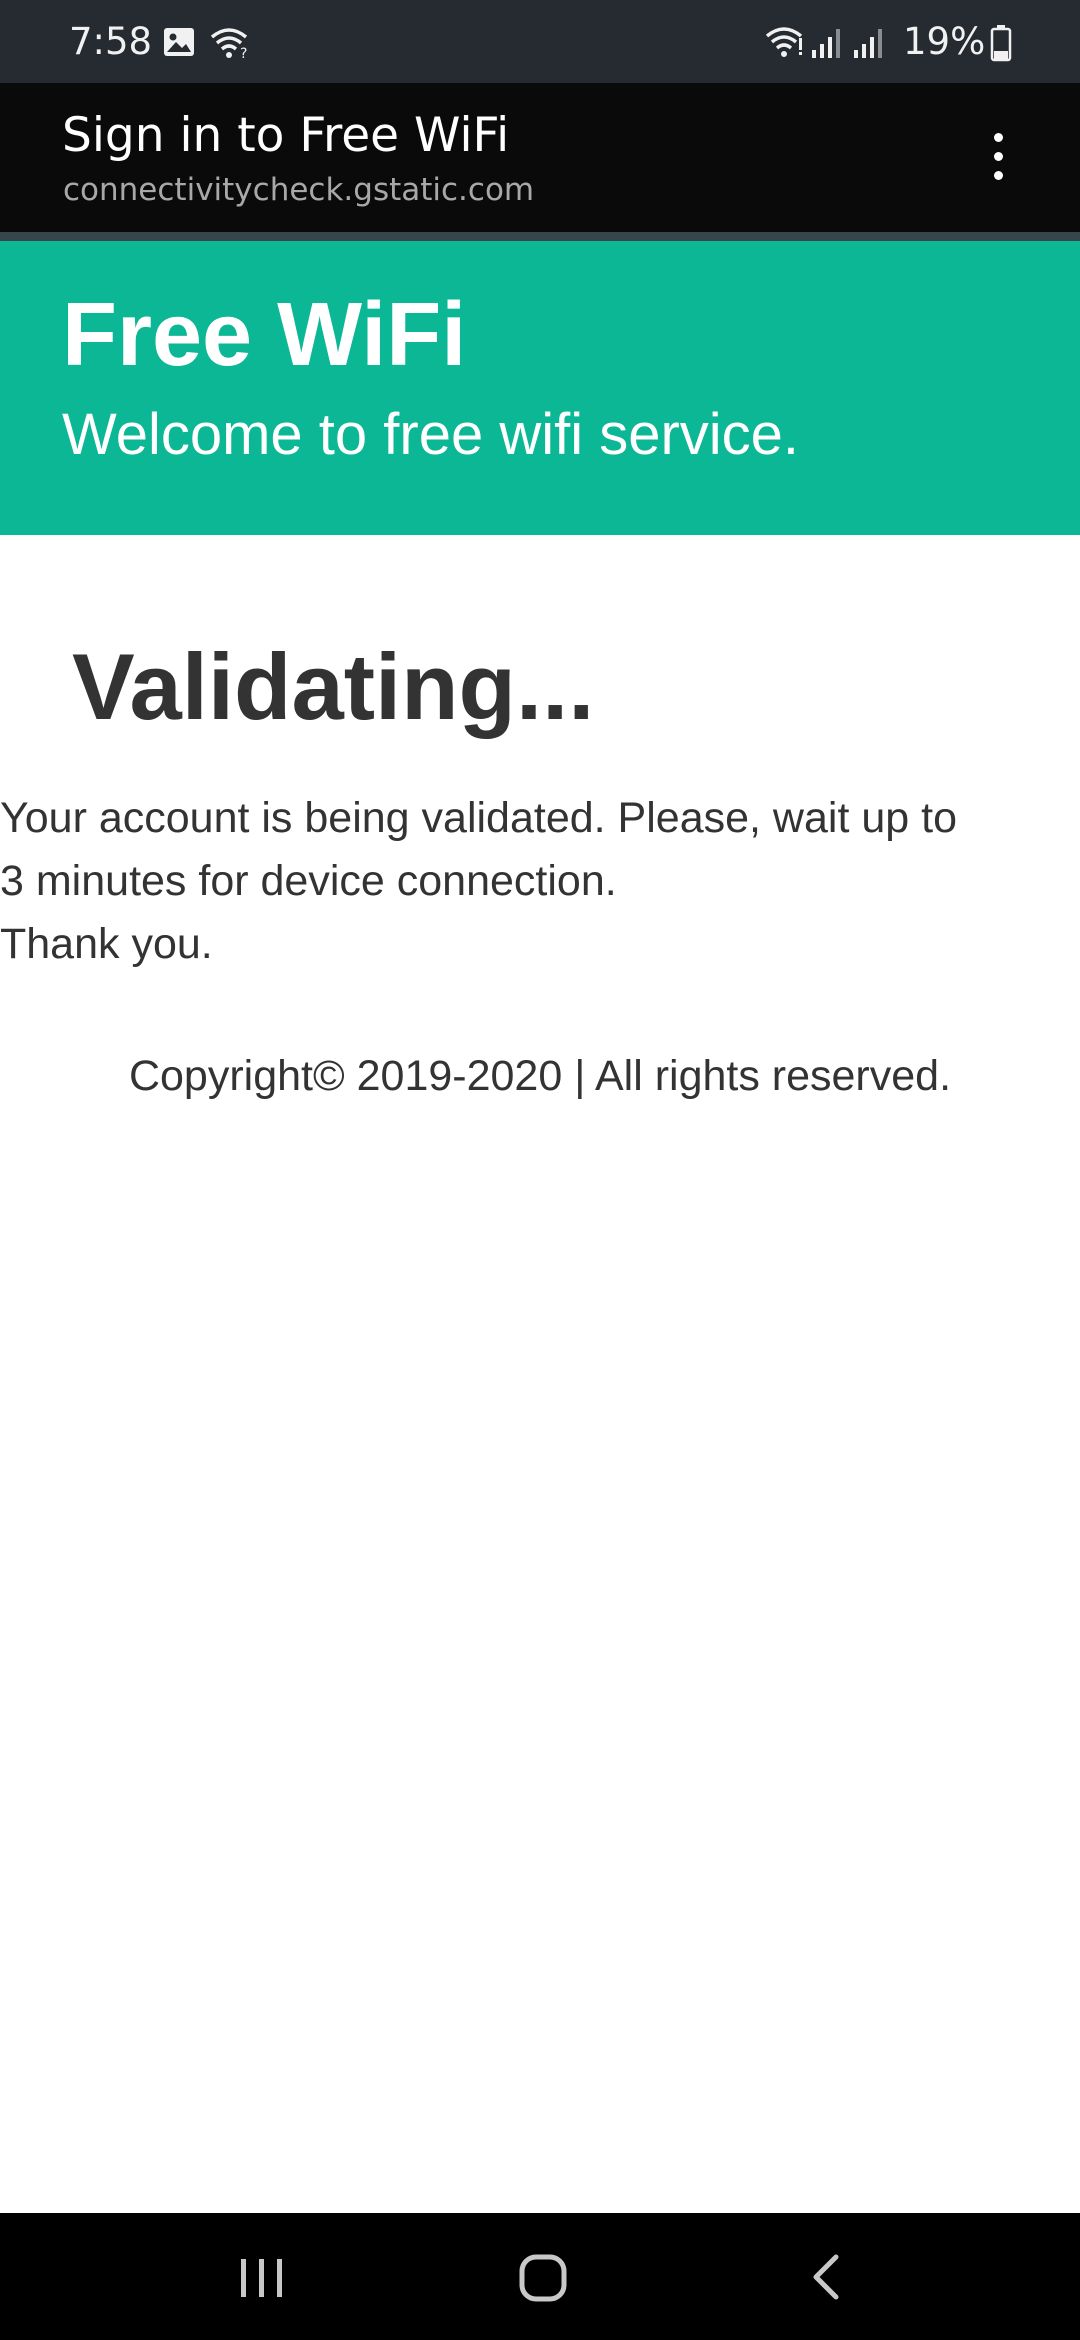  Describe the element at coordinates (262, 2276) in the screenshot. I see `recent-apps-icon` at that location.